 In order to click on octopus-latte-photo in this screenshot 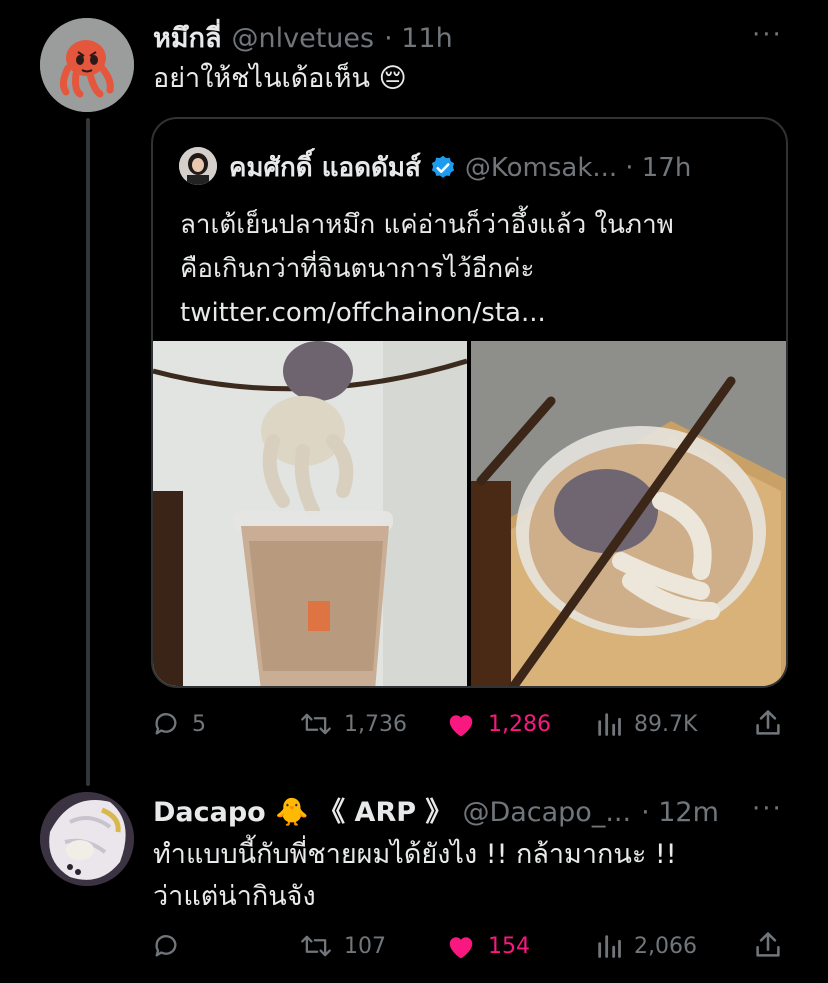, I will do `click(310, 513)`.